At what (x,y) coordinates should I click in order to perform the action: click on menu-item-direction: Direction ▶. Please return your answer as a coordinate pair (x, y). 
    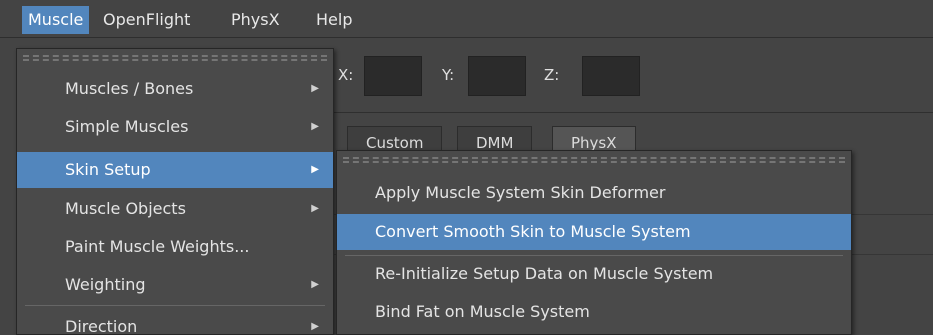
    Looking at the image, I should click on (175, 322).